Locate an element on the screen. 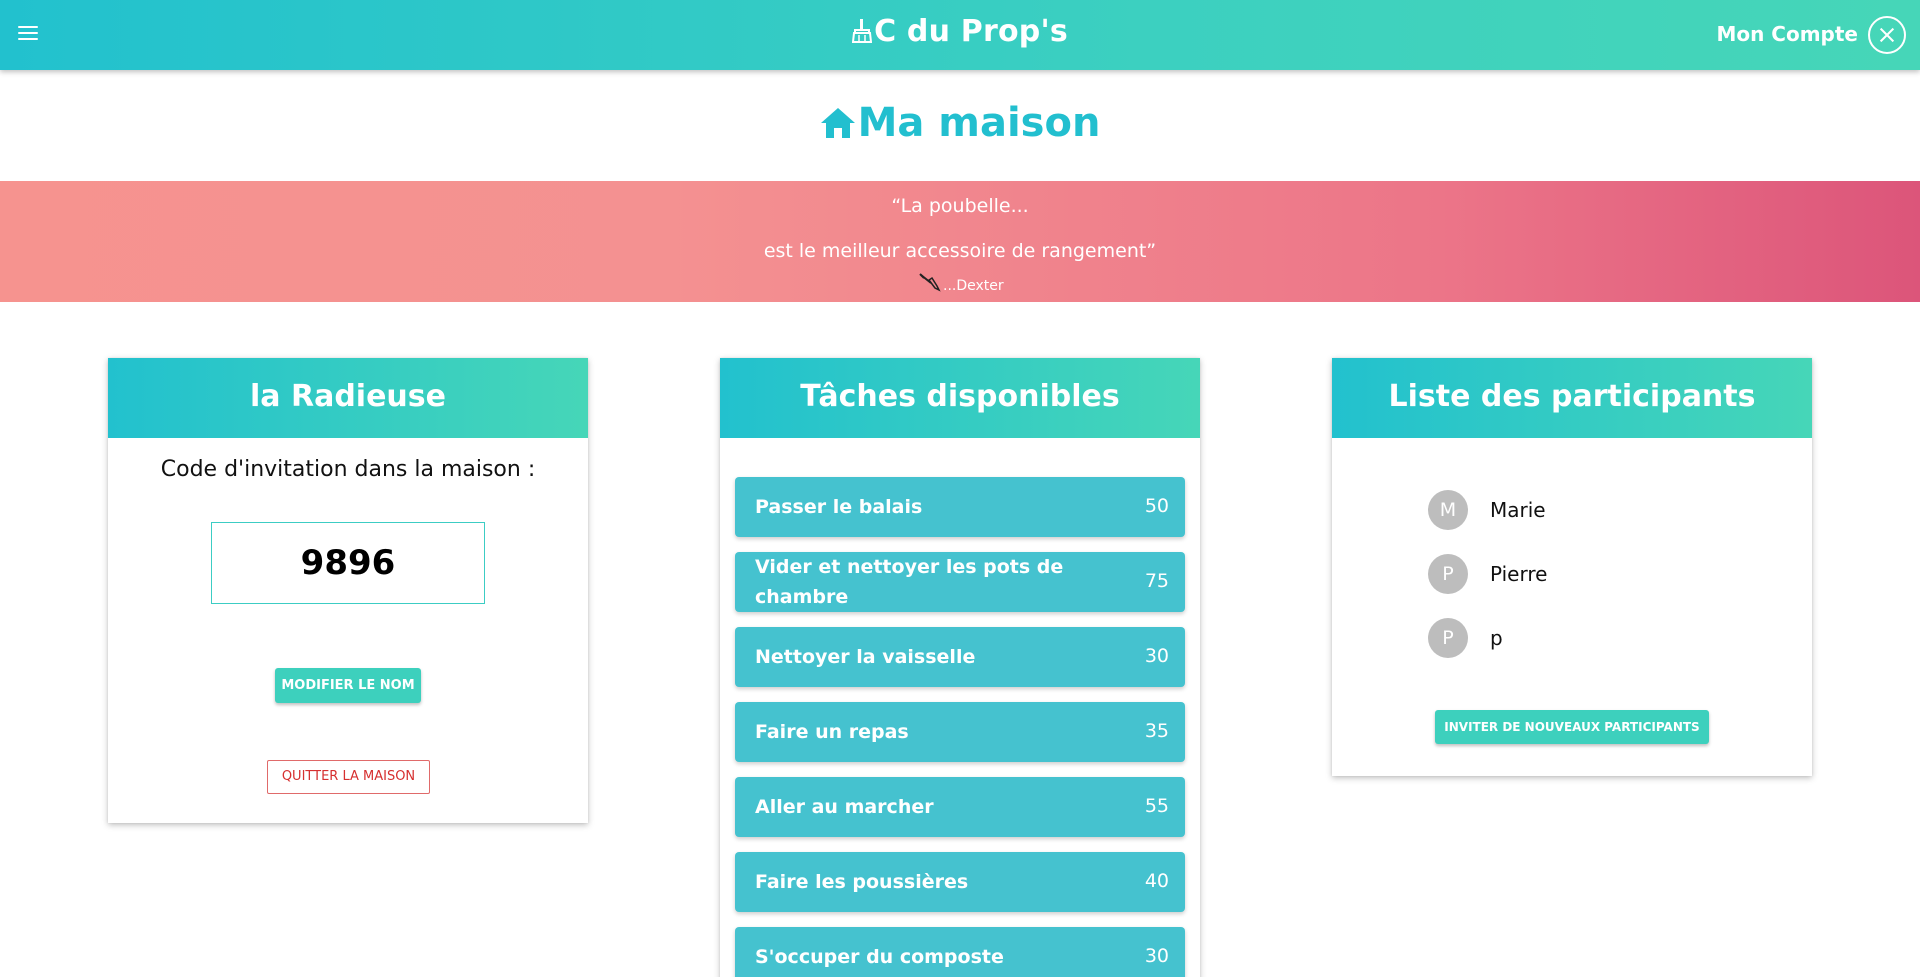 Image resolution: width=1920 pixels, height=977 pixels. app-brand: C du Prop's is located at coordinates (960, 32).